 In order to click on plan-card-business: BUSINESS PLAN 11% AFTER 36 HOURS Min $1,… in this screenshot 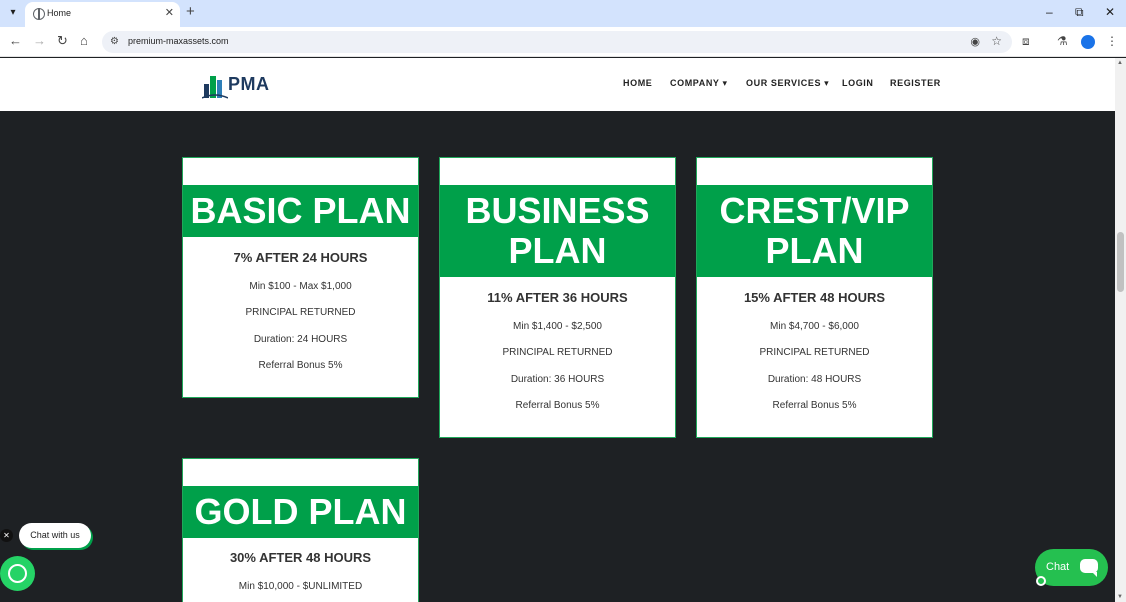, I will do `click(557, 297)`.